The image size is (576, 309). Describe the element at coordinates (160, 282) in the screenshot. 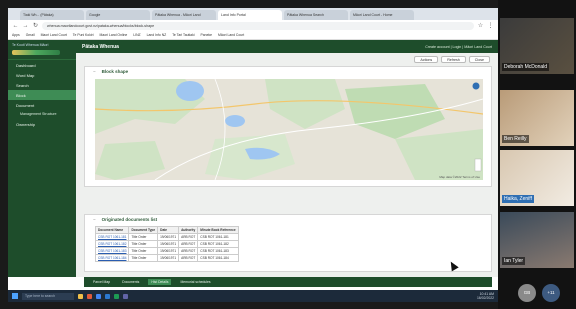

I see `tab-hist-details: Hist Details` at that location.